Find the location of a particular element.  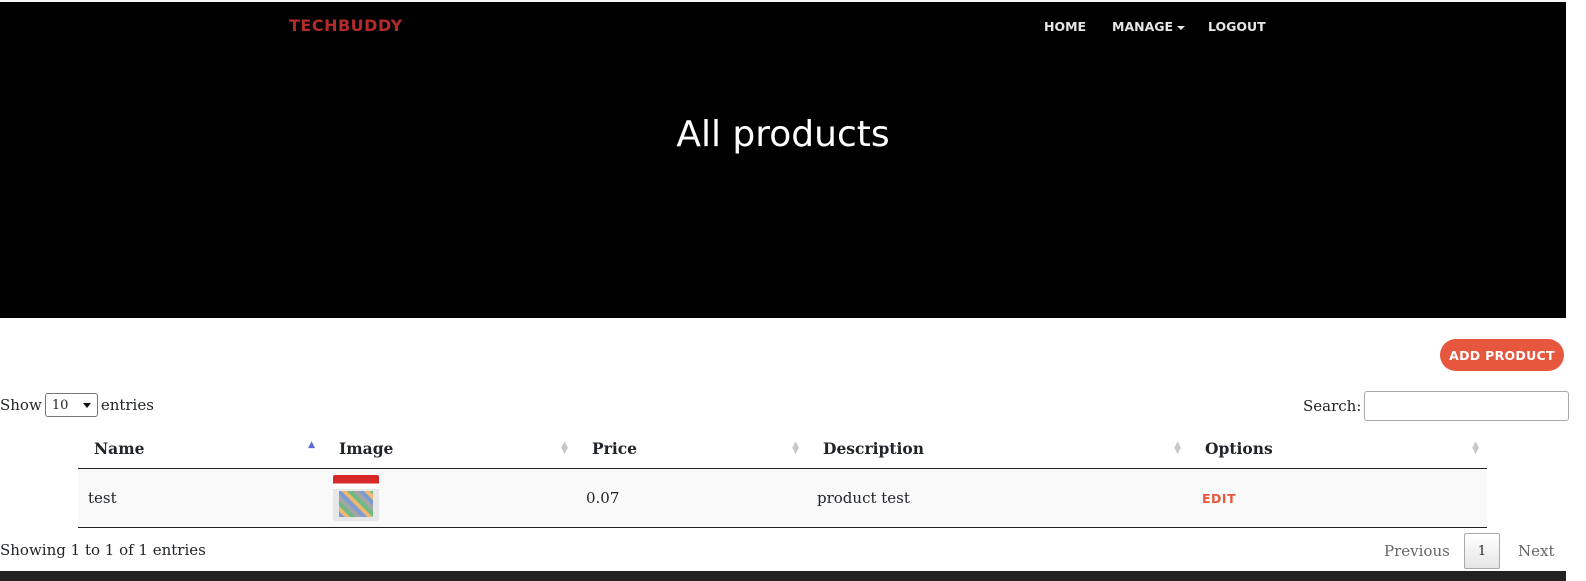

product-thumbnail is located at coordinates (356, 498).